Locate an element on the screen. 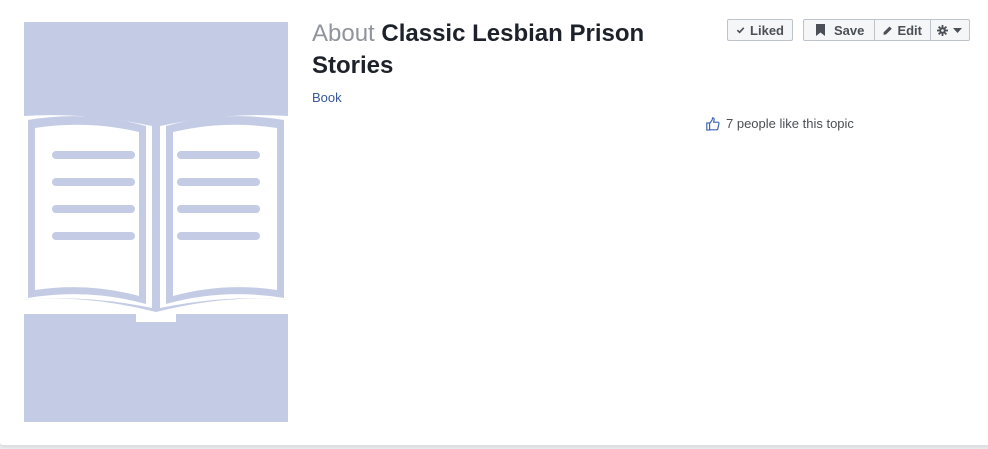  title-prefix: About is located at coordinates (343, 33).